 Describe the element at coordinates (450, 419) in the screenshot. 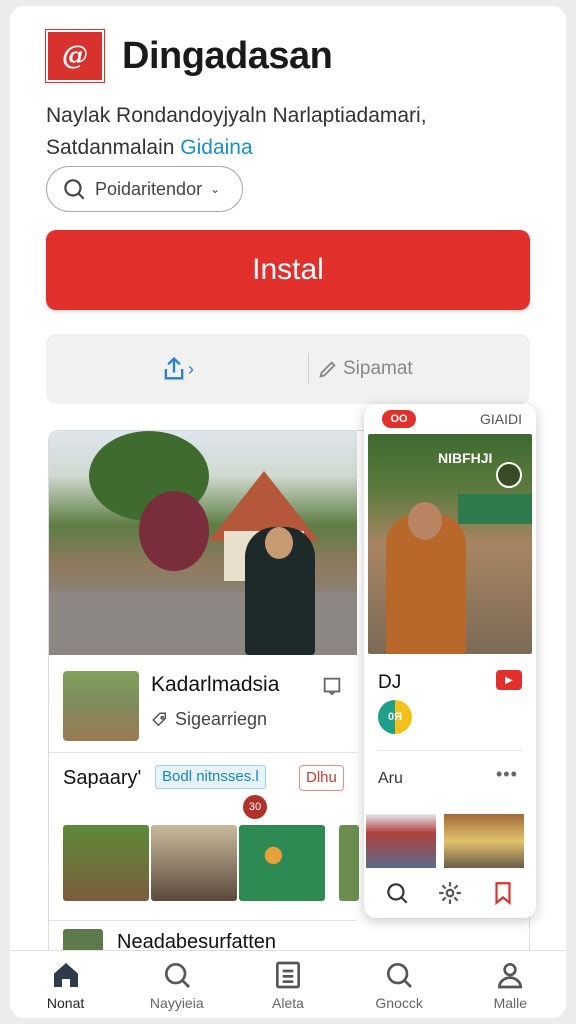

I see `card-header: OO GIAIDI` at that location.